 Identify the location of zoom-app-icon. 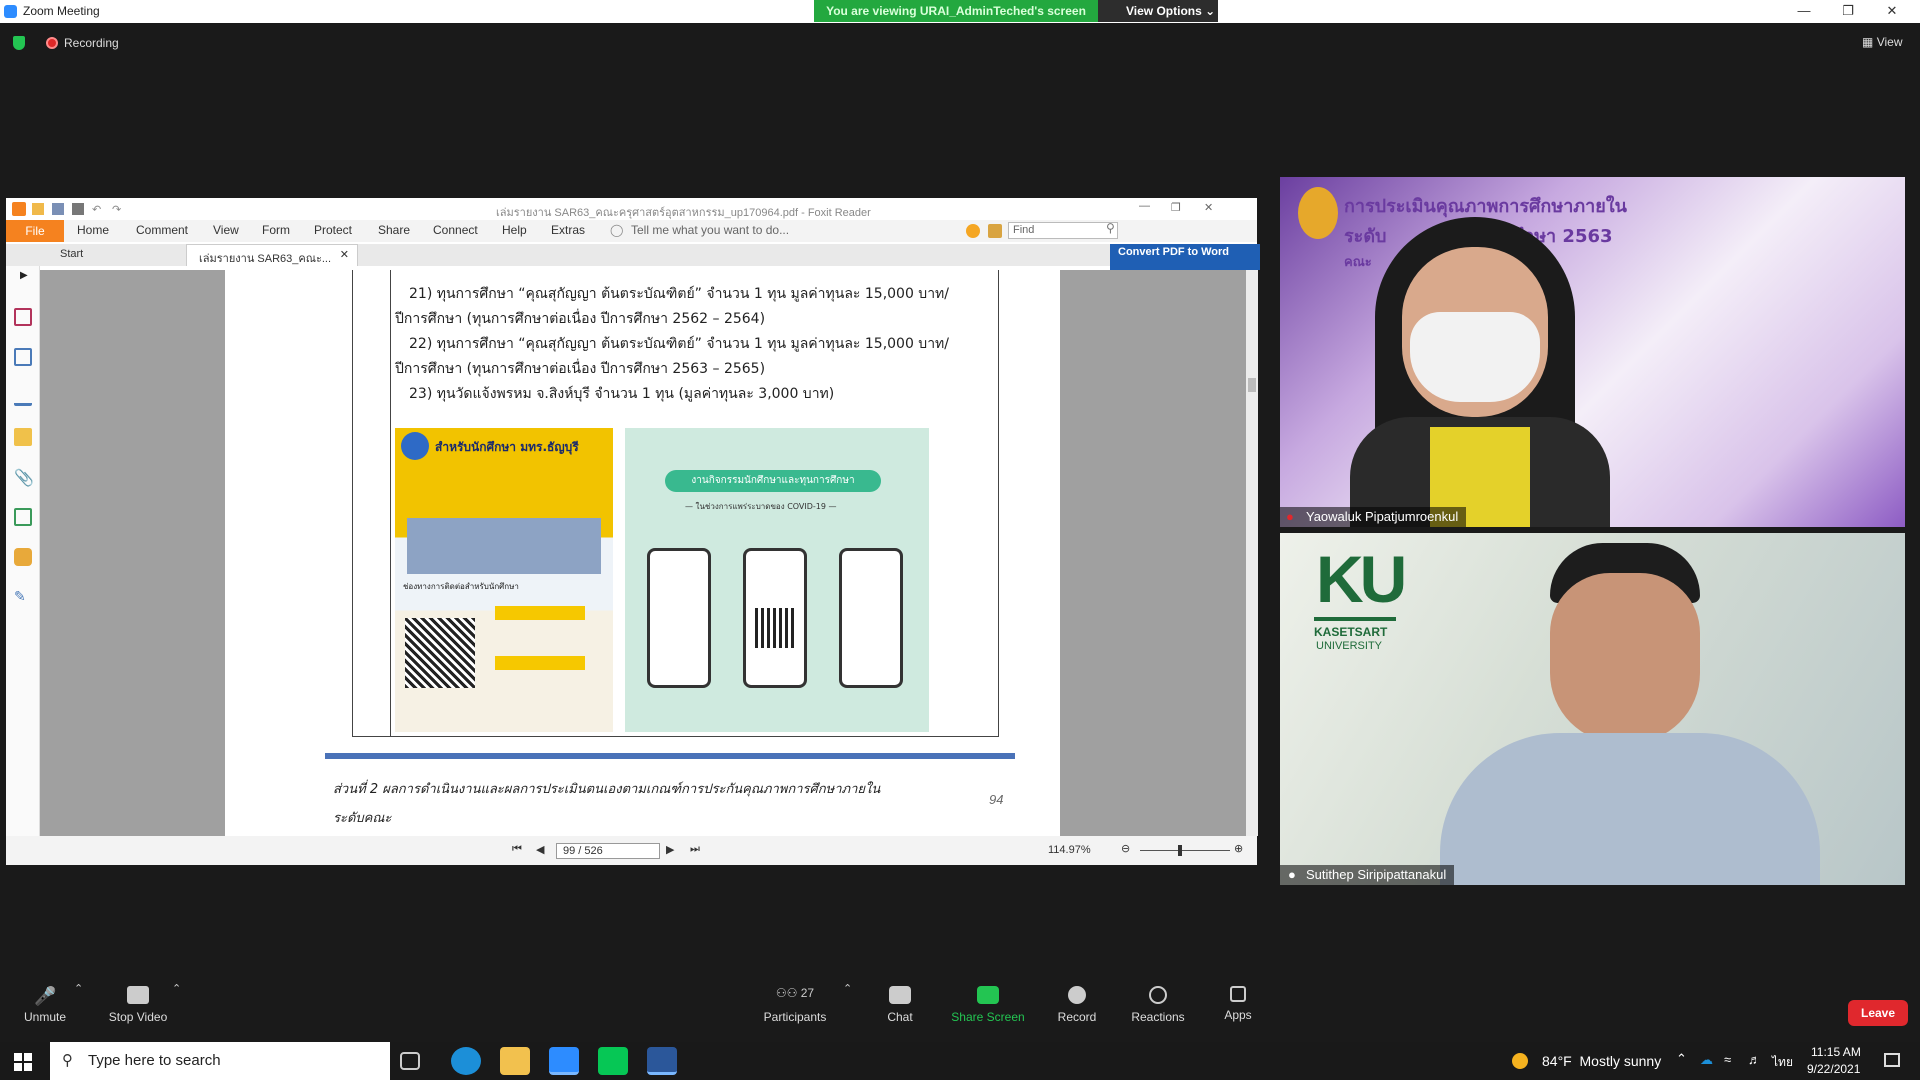
(10, 11).